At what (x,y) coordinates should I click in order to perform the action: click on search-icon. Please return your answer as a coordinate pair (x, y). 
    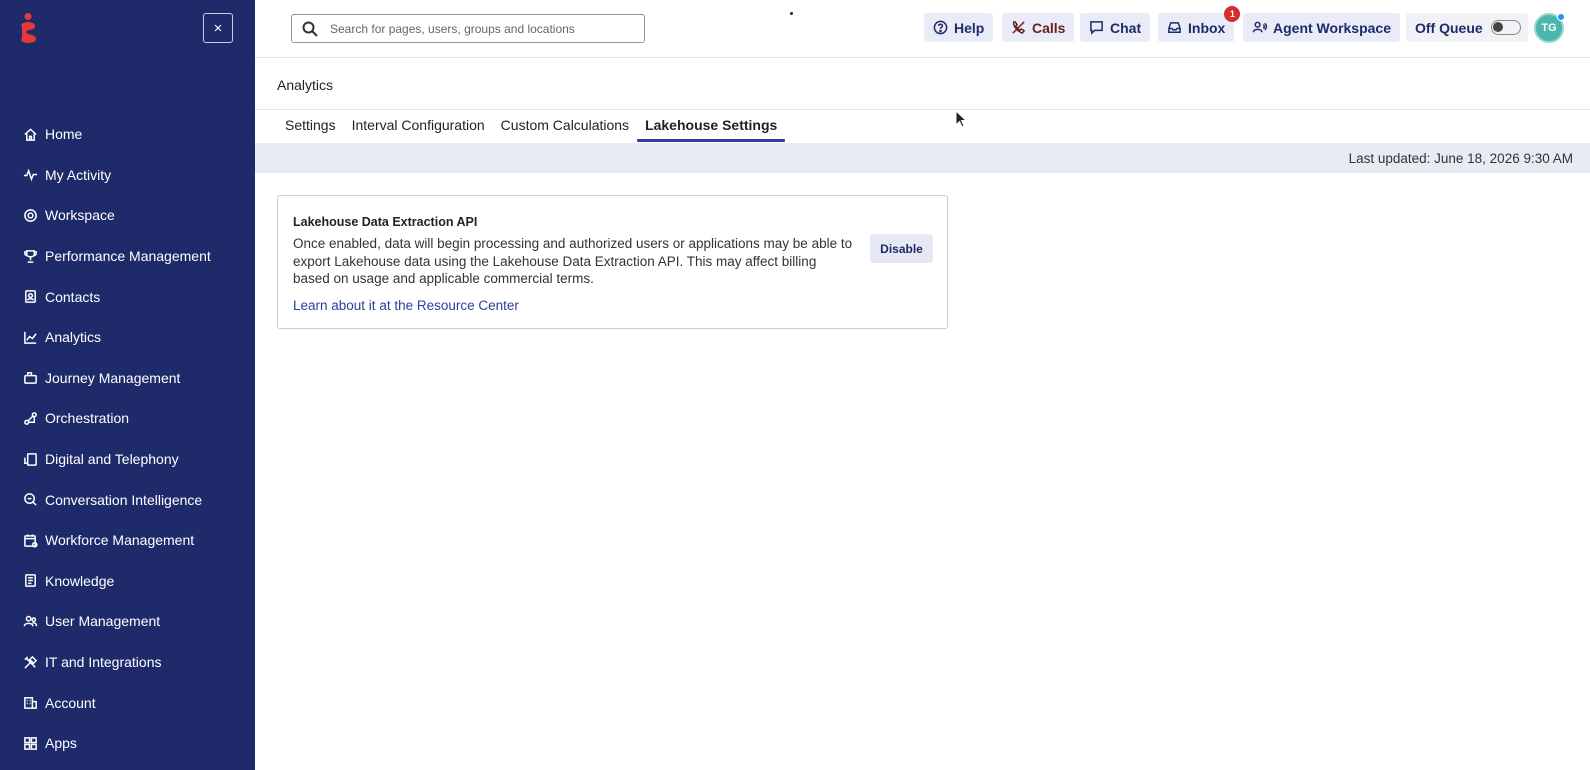
    Looking at the image, I should click on (310, 29).